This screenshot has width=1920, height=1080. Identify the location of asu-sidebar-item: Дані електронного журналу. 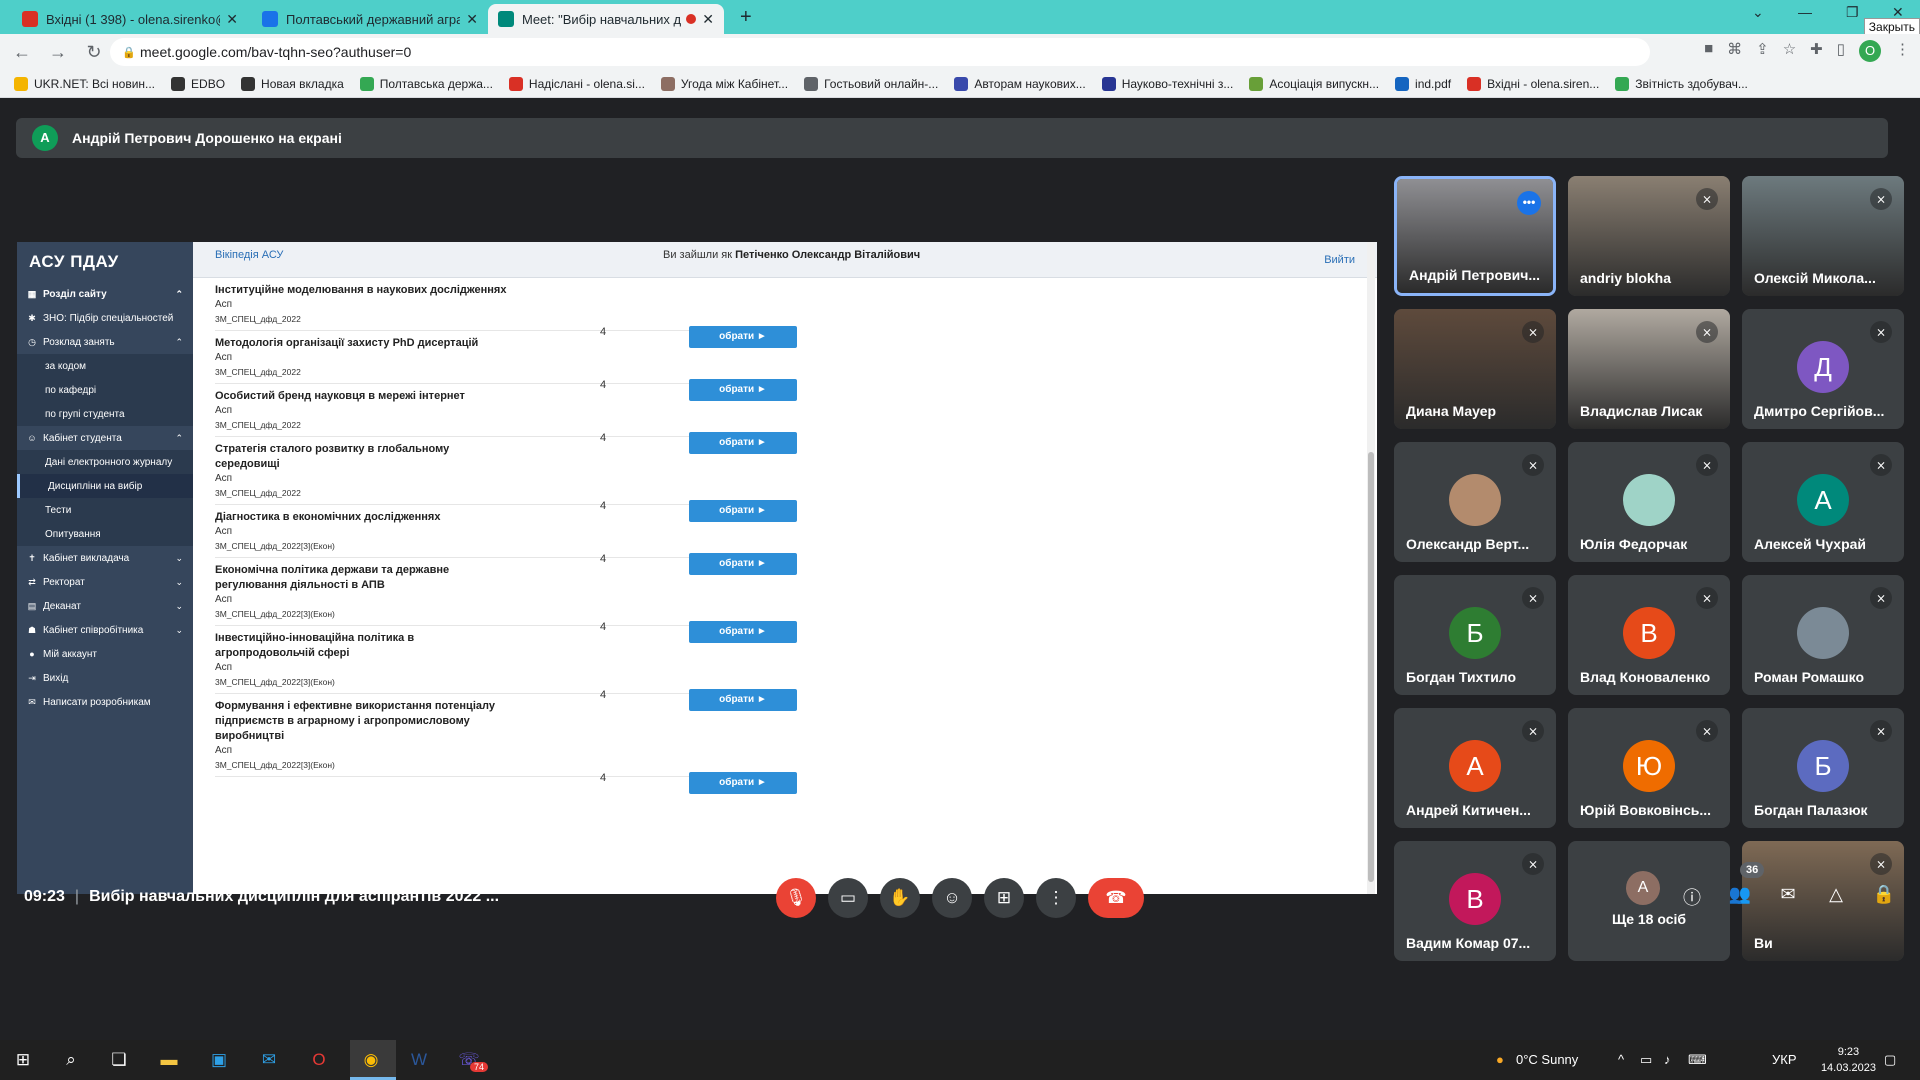
(105, 462).